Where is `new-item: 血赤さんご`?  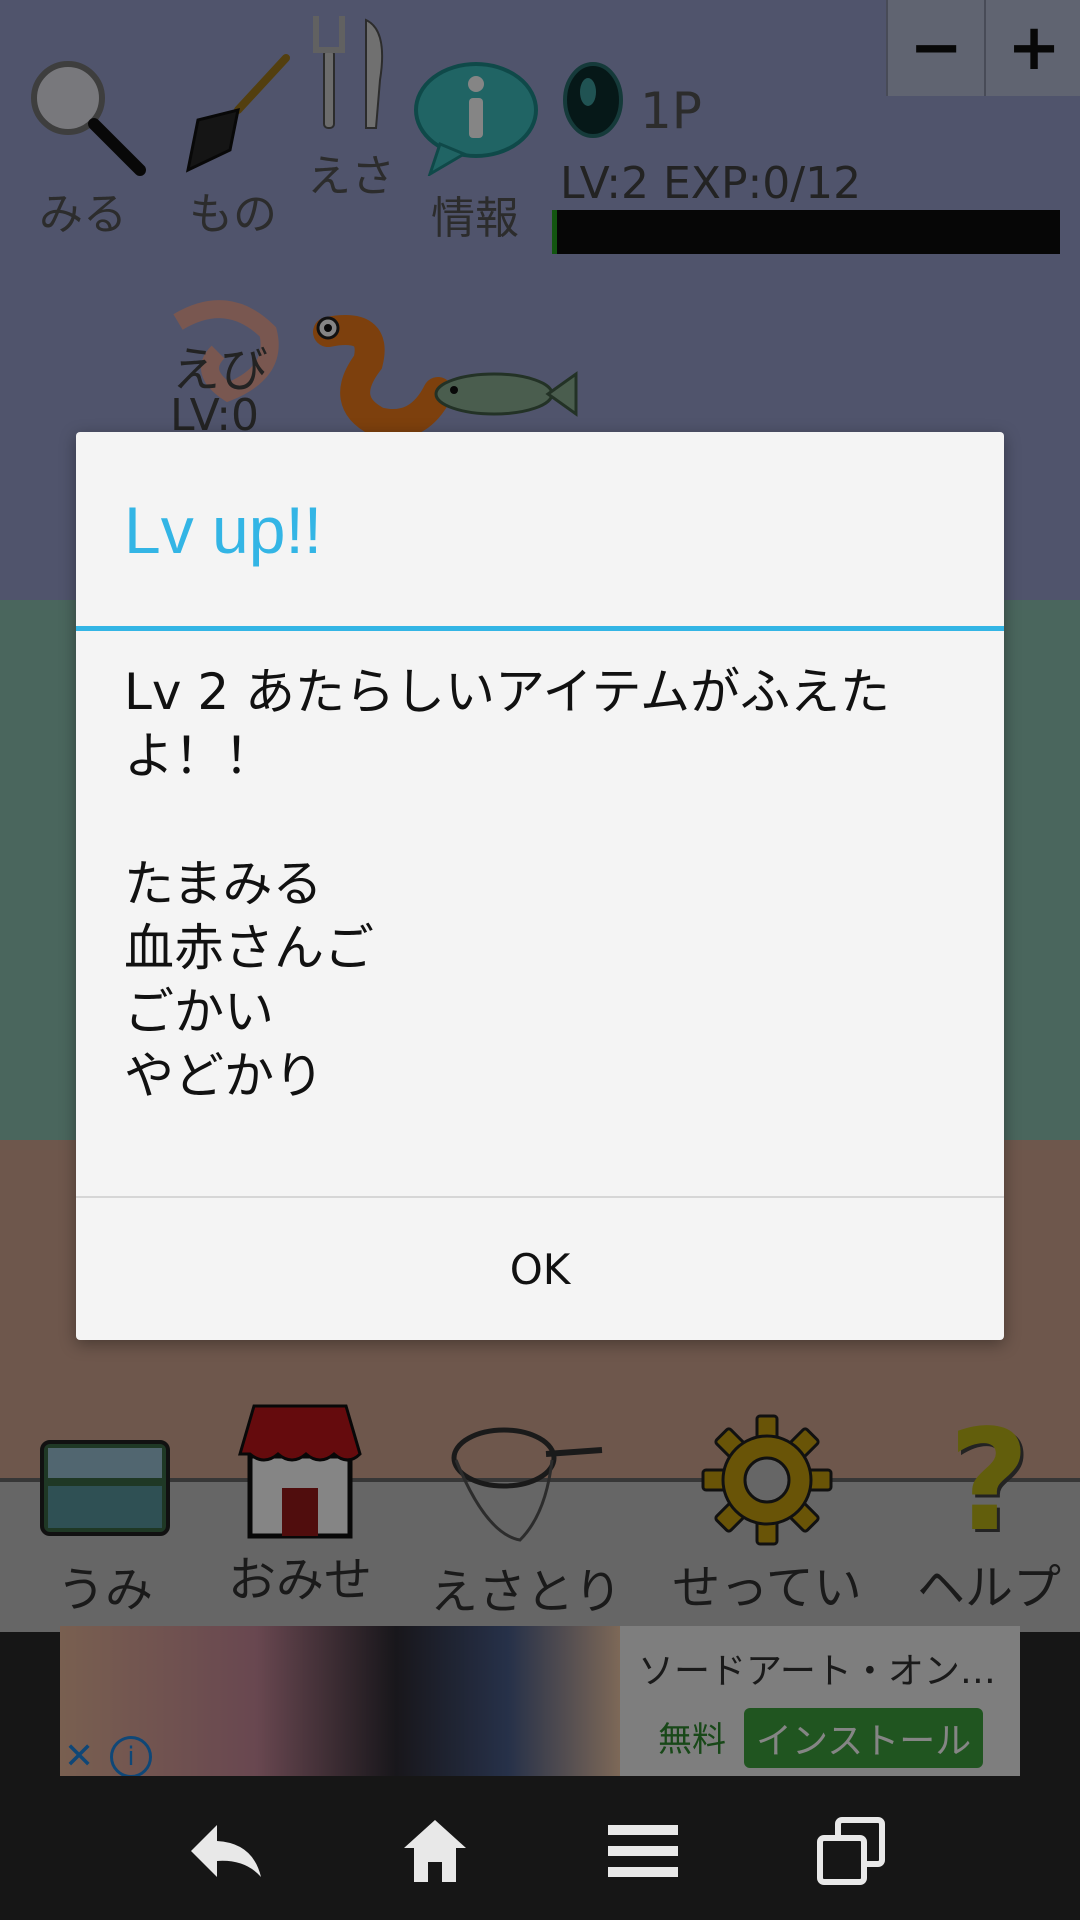
new-item: 血赤さんご is located at coordinates (249, 948).